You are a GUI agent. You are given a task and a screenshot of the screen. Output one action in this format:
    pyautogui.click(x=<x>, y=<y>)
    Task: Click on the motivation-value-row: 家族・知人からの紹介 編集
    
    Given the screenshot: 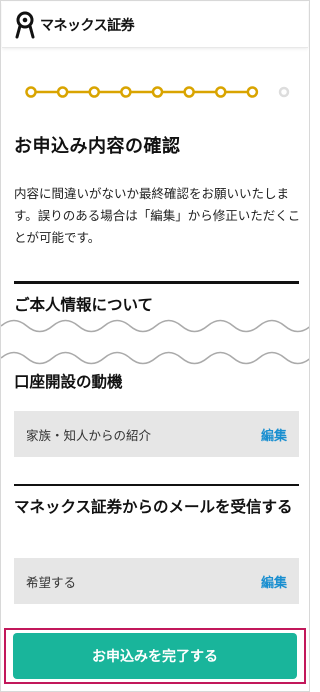 What is the action you would take?
    pyautogui.click(x=156, y=434)
    